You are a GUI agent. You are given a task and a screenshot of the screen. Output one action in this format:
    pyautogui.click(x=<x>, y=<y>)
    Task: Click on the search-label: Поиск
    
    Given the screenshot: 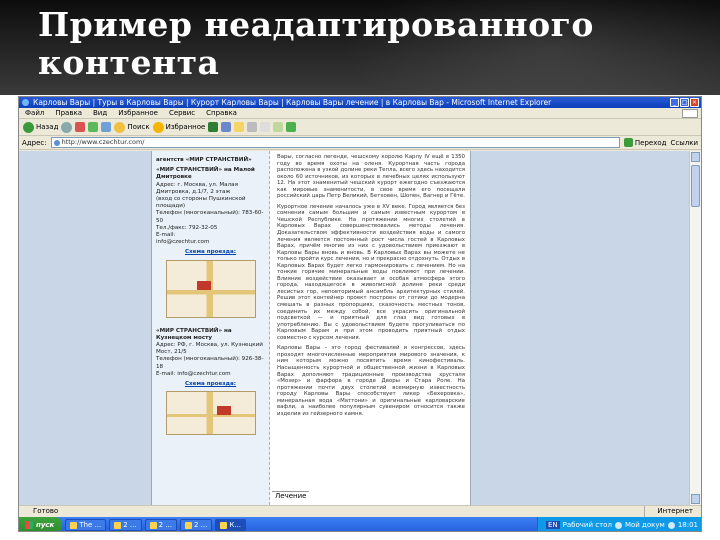 What is the action you would take?
    pyautogui.click(x=138, y=127)
    